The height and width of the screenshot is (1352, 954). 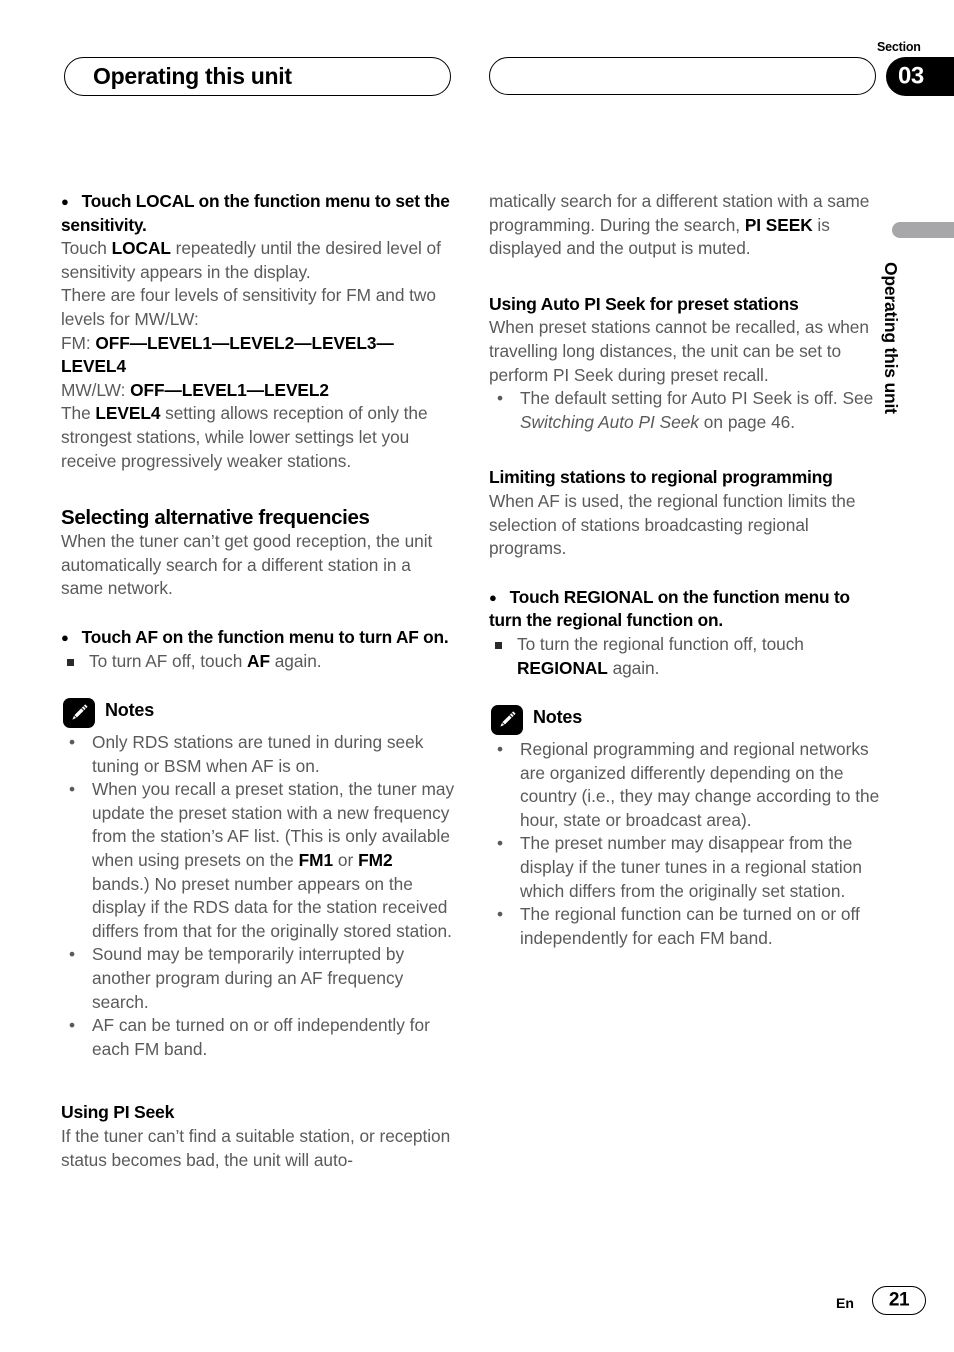 What do you see at coordinates (96, 389) in the screenshot?
I see `text-run: MW/LW:` at bounding box center [96, 389].